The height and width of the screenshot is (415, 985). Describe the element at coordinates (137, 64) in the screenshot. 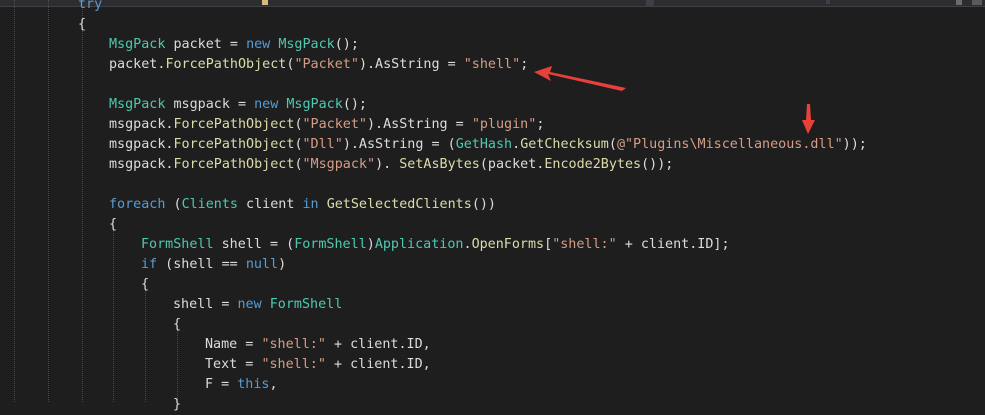

I see `code-token: packet.` at that location.